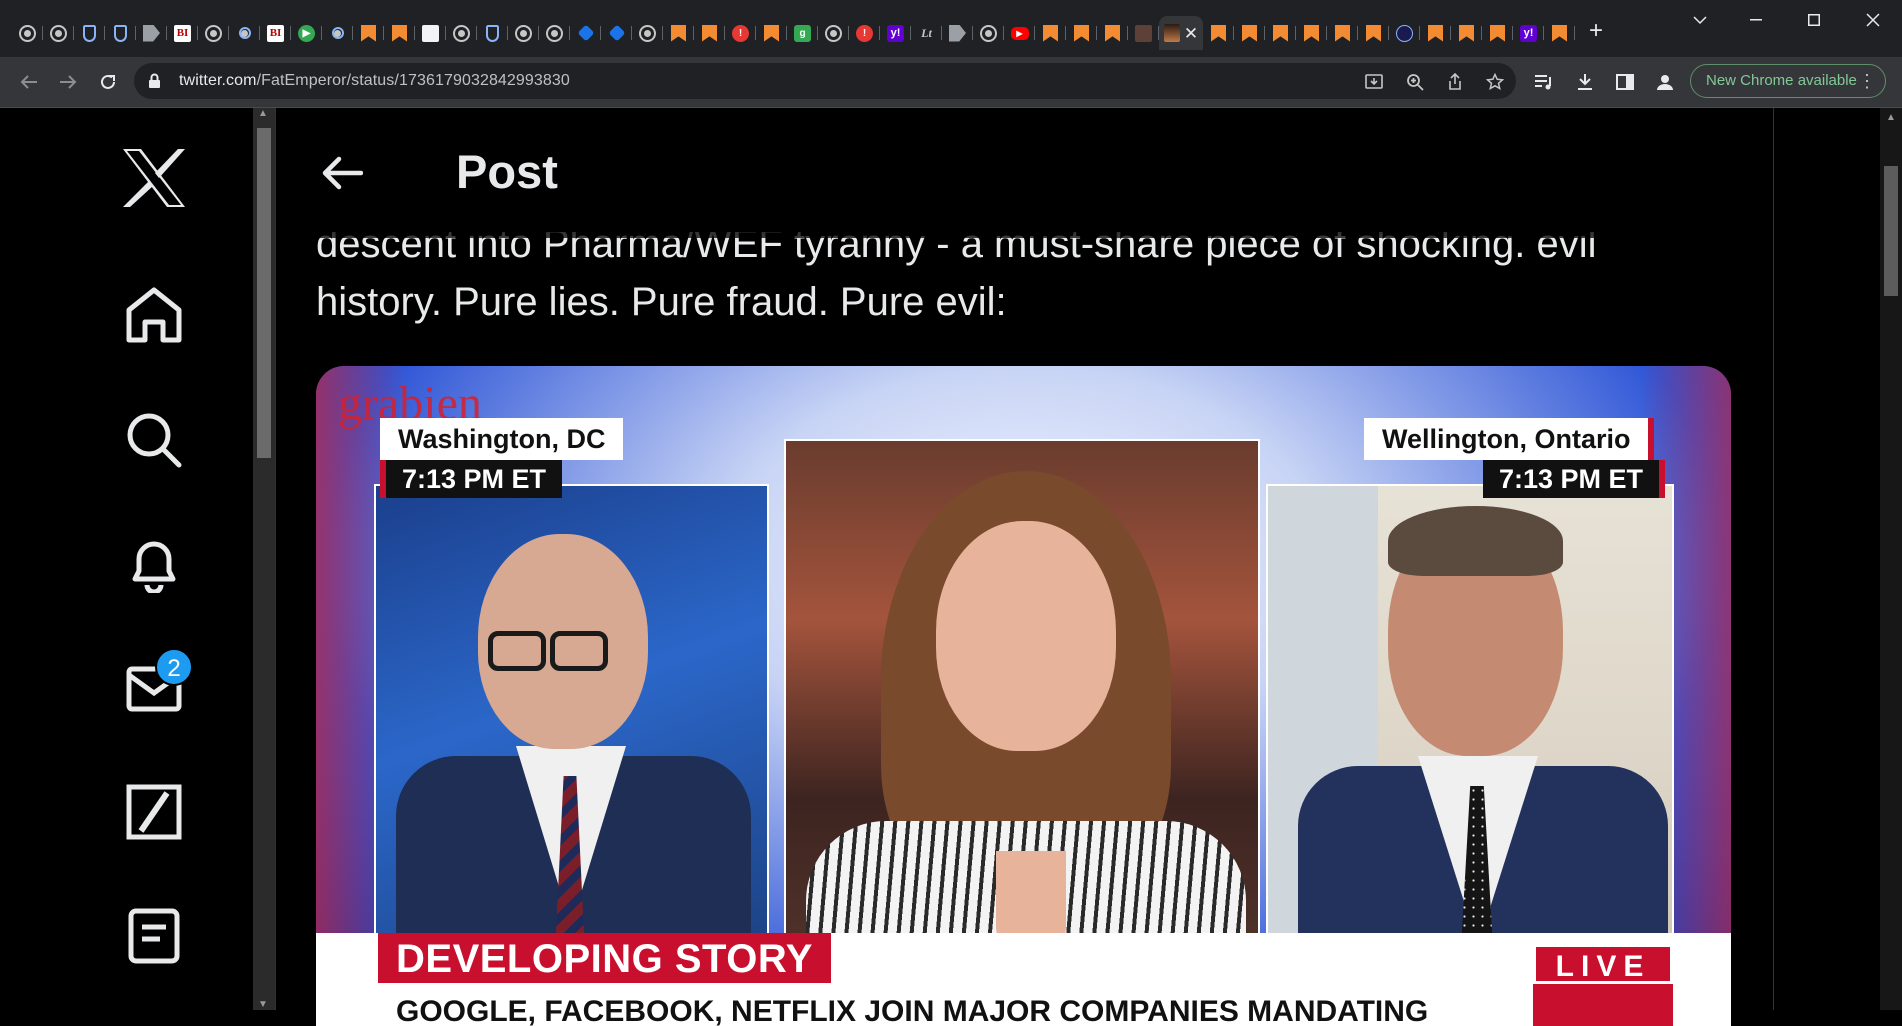  Describe the element at coordinates (264, 559) in the screenshot. I see `sidebar-scrollbar: ▲ ▼` at that location.